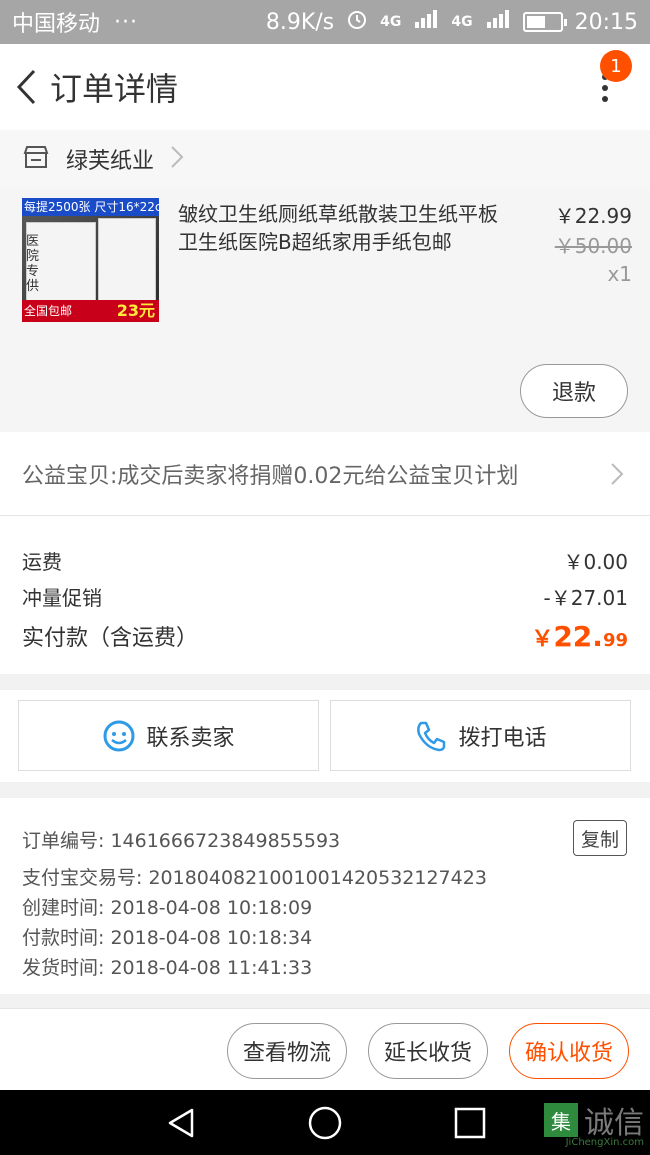 Image resolution: width=650 pixels, height=1155 pixels. I want to click on shipping-value: ￥0.00, so click(595, 562).